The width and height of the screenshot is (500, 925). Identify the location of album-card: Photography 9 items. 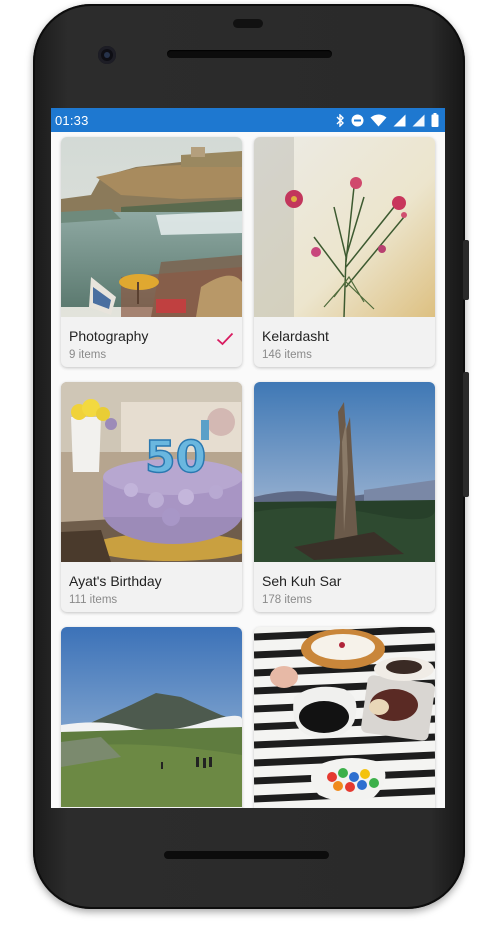
(151, 252).